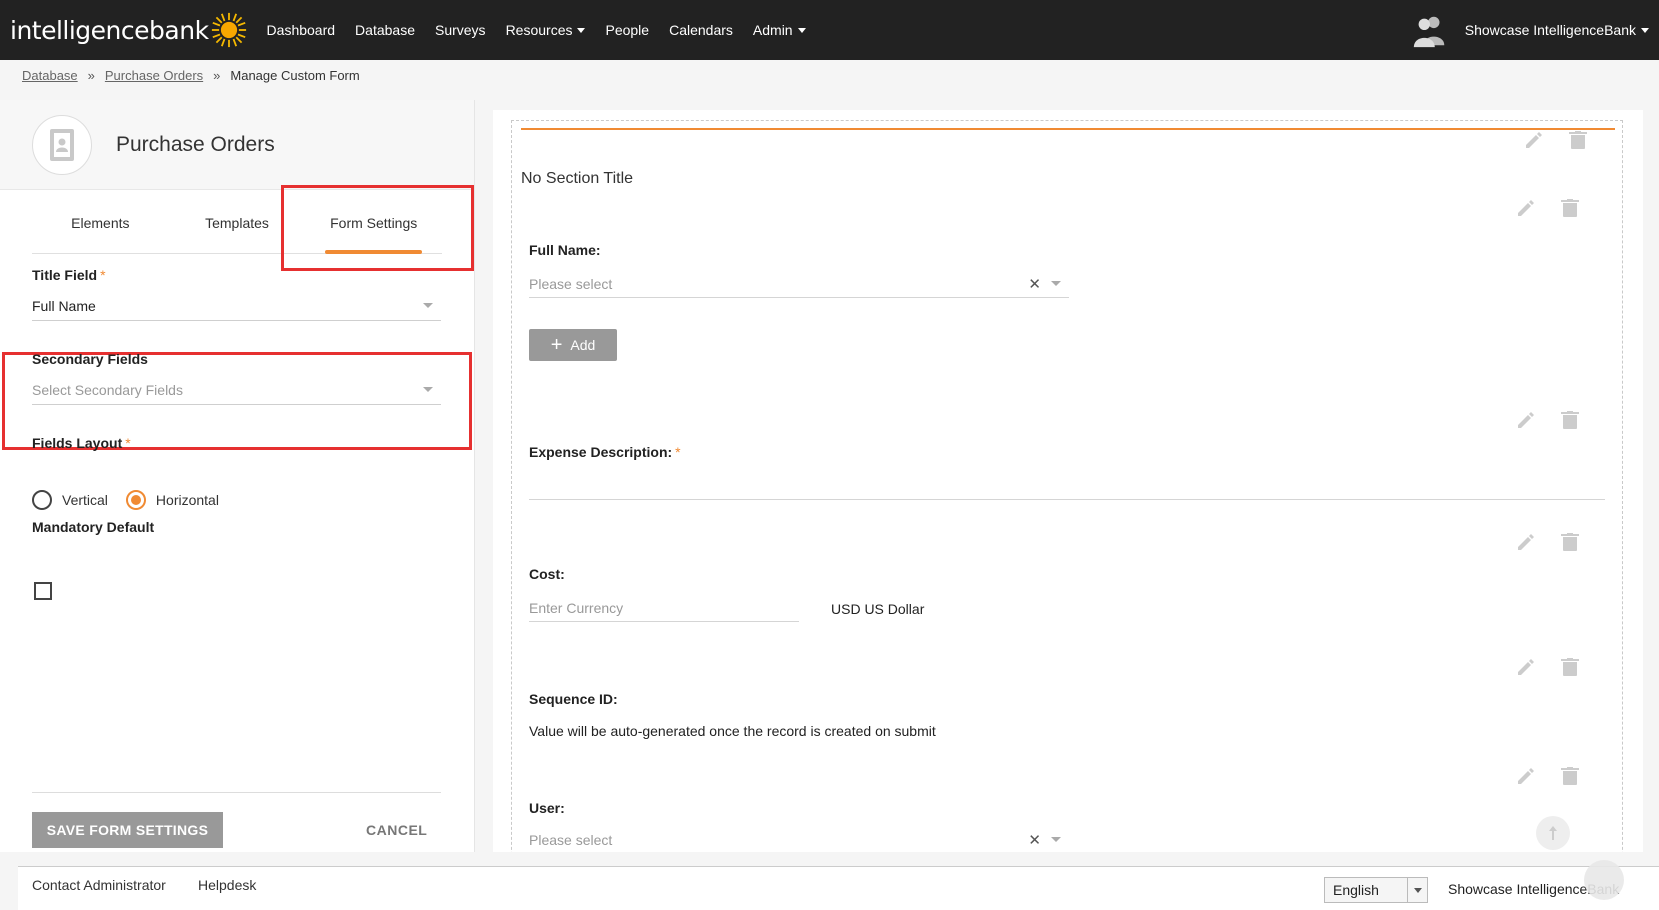 The width and height of the screenshot is (1659, 910). I want to click on save-form-settings-button: SAVE FORM SETTINGS, so click(127, 830).